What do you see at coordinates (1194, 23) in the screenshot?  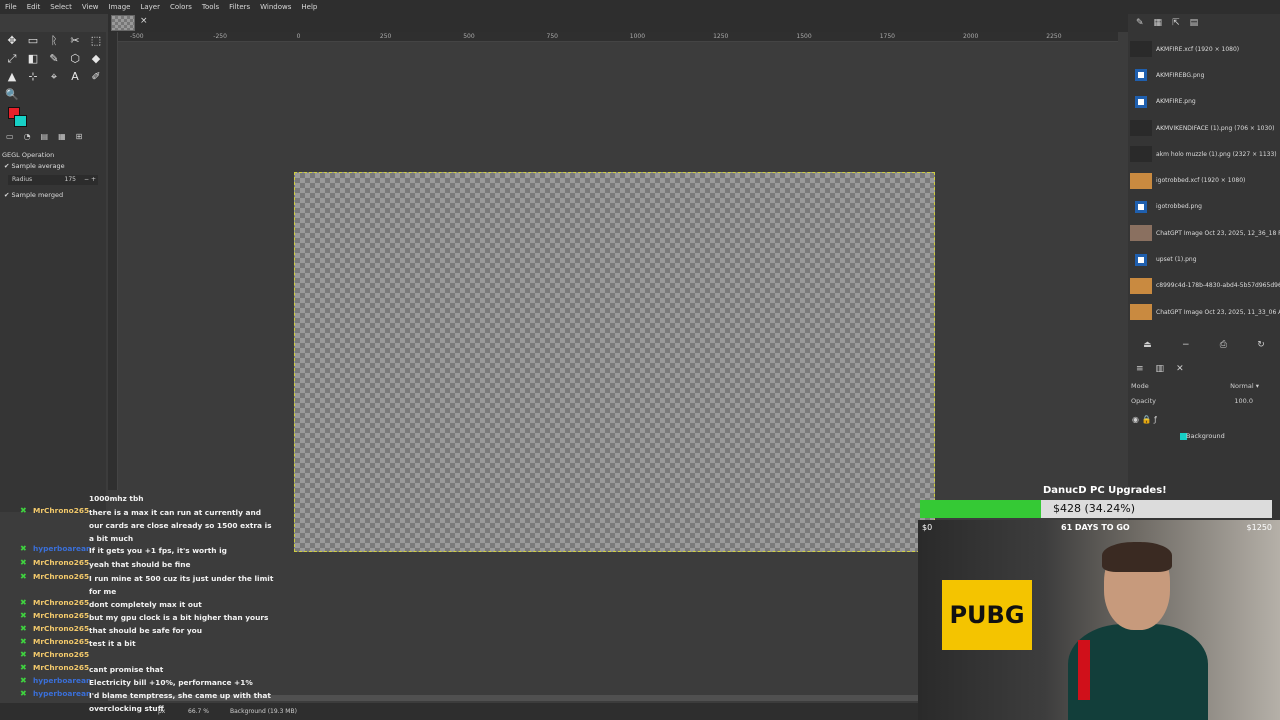 I see `images-icon: ▤` at bounding box center [1194, 23].